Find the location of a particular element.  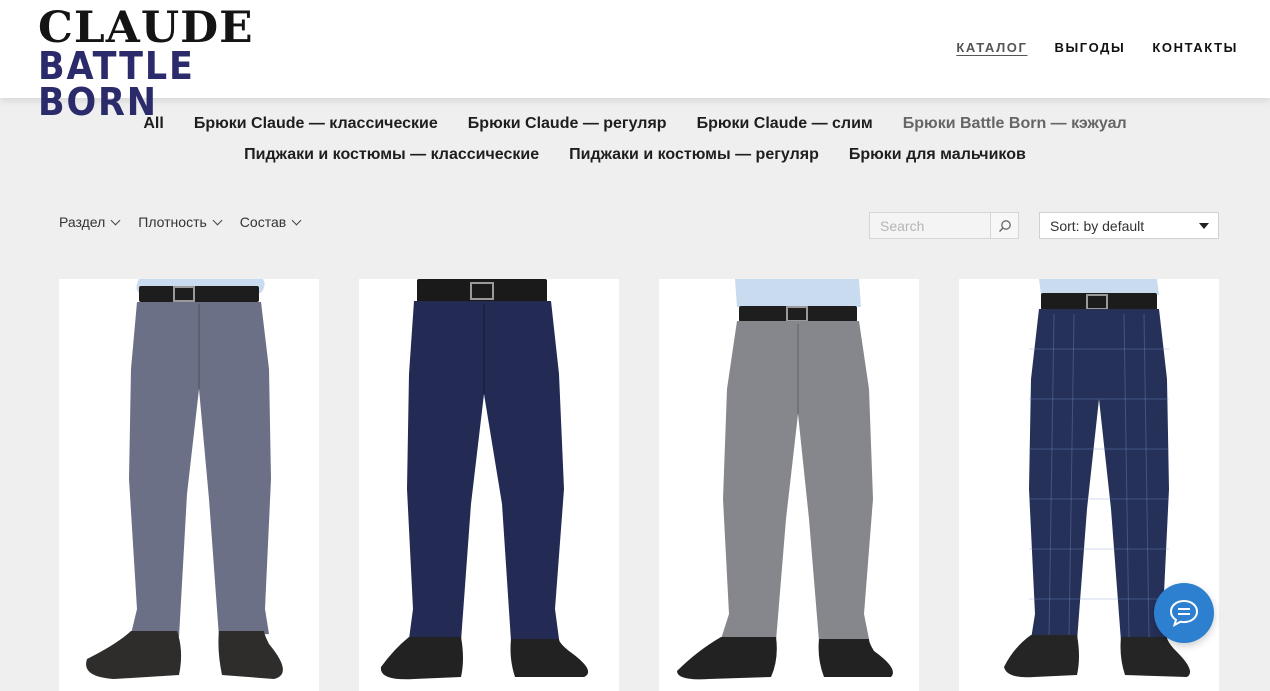

search-button is located at coordinates (1004, 225).